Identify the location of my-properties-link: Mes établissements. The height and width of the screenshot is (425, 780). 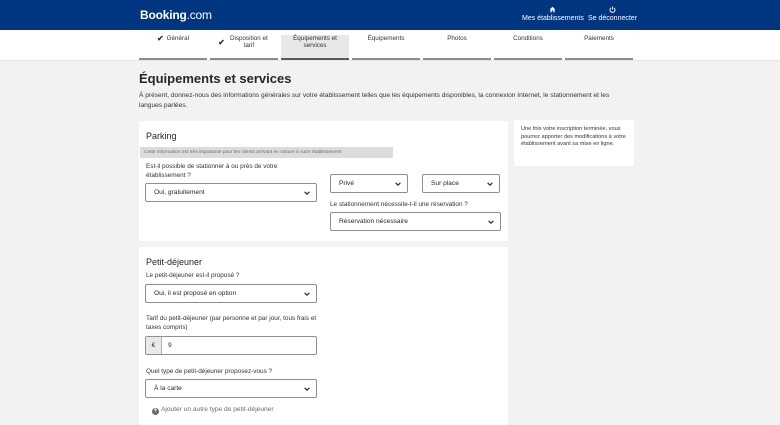
(553, 14).